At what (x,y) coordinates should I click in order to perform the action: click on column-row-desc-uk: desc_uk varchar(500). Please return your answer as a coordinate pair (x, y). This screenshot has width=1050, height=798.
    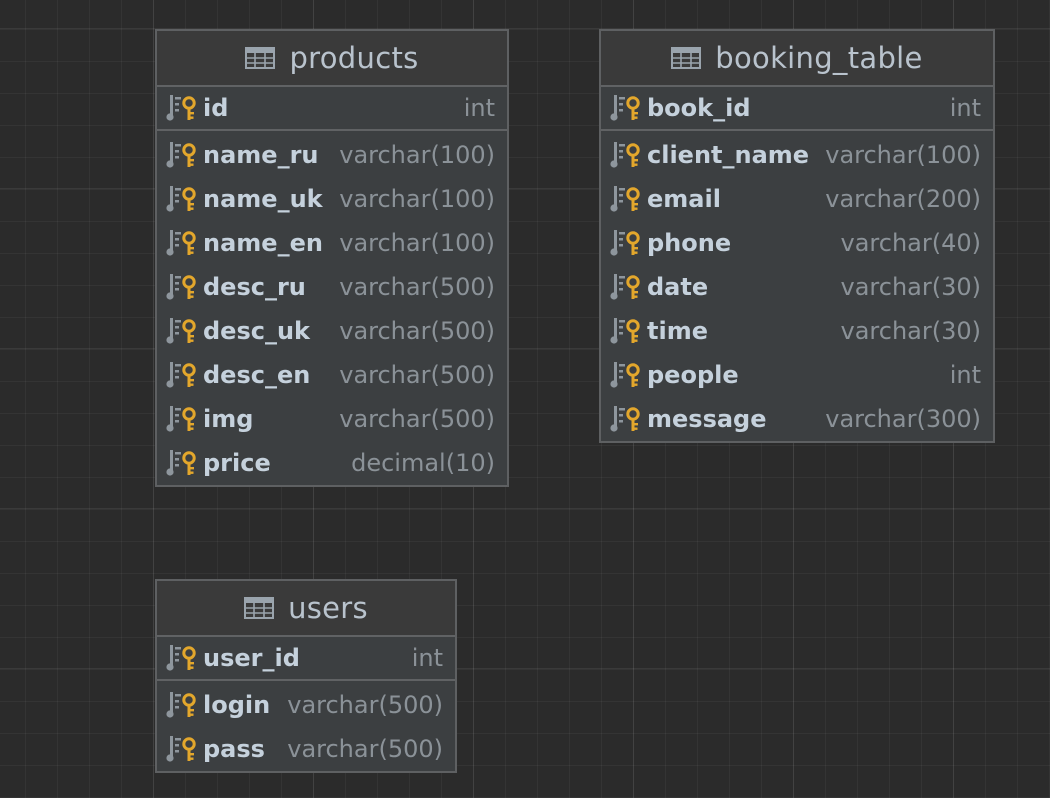
    Looking at the image, I should click on (332, 331).